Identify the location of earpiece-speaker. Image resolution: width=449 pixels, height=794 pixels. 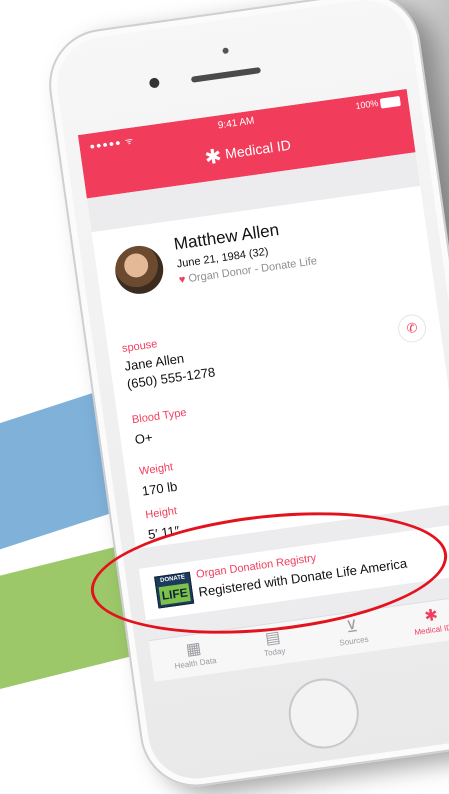
(226, 75).